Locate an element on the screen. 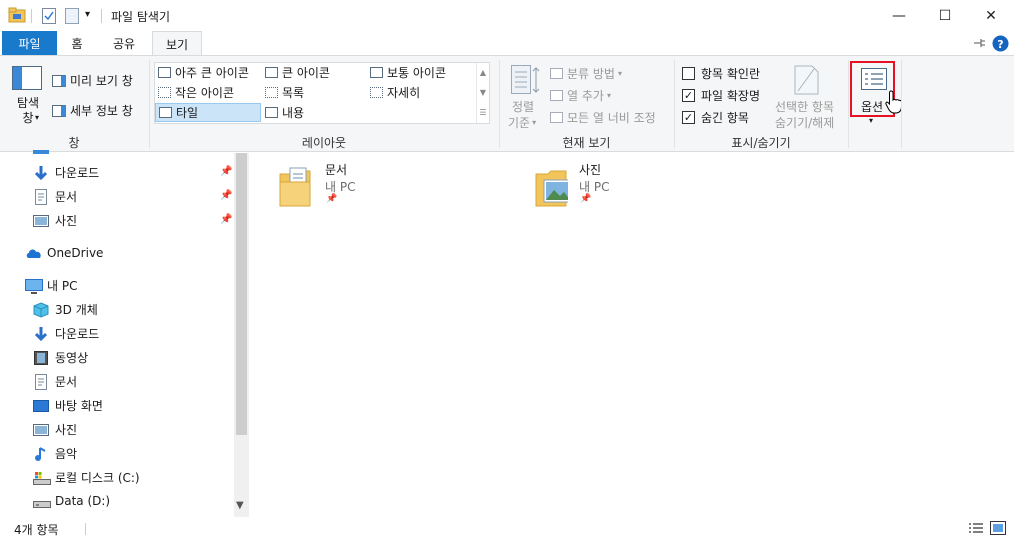 The image size is (1014, 541). extra-large-icons-icon is located at coordinates (164, 72).